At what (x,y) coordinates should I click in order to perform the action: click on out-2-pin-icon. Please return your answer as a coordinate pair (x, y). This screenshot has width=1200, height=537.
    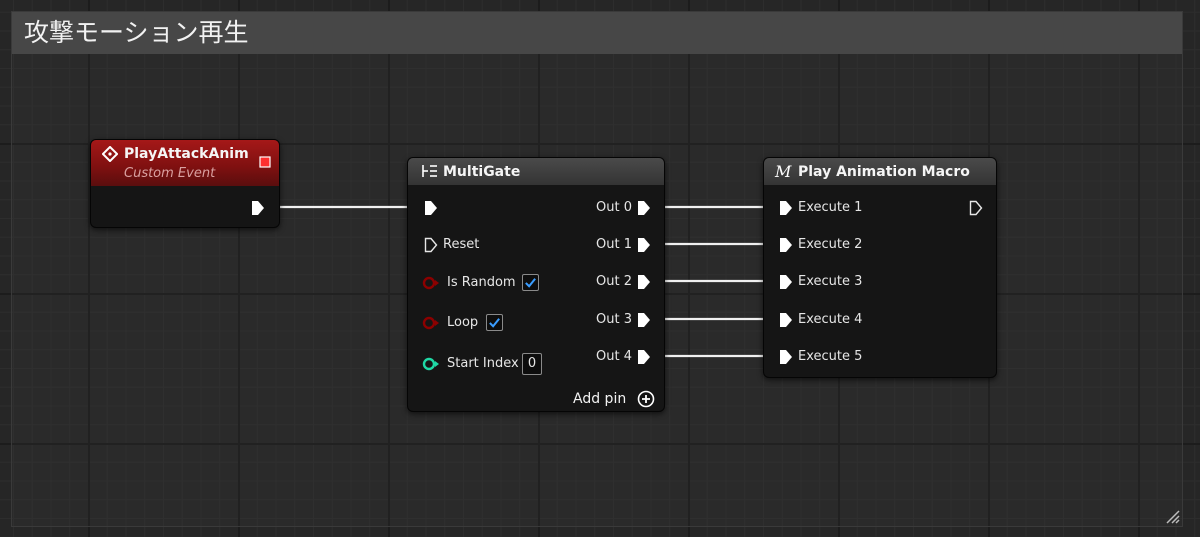
    Looking at the image, I should click on (644, 282).